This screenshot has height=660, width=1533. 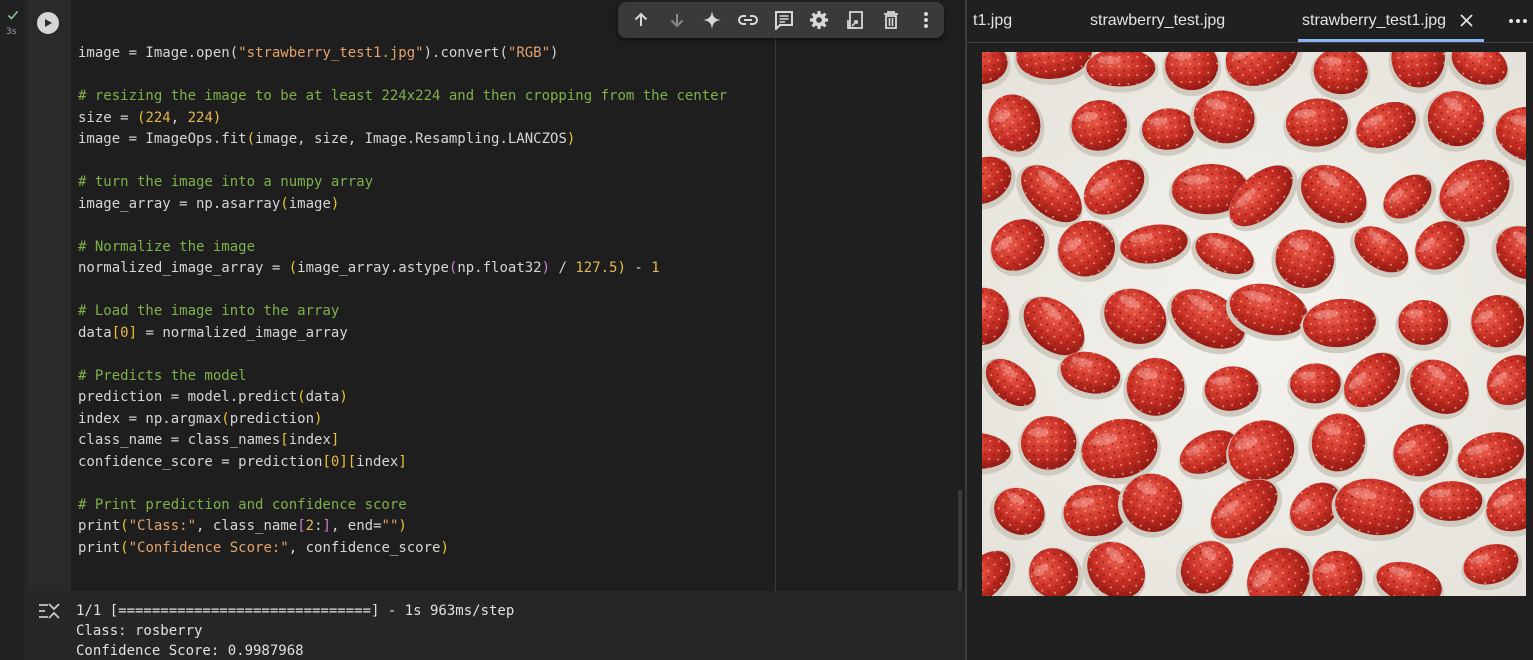 I want to click on code-token: image_array.astype, so click(x=373, y=268).